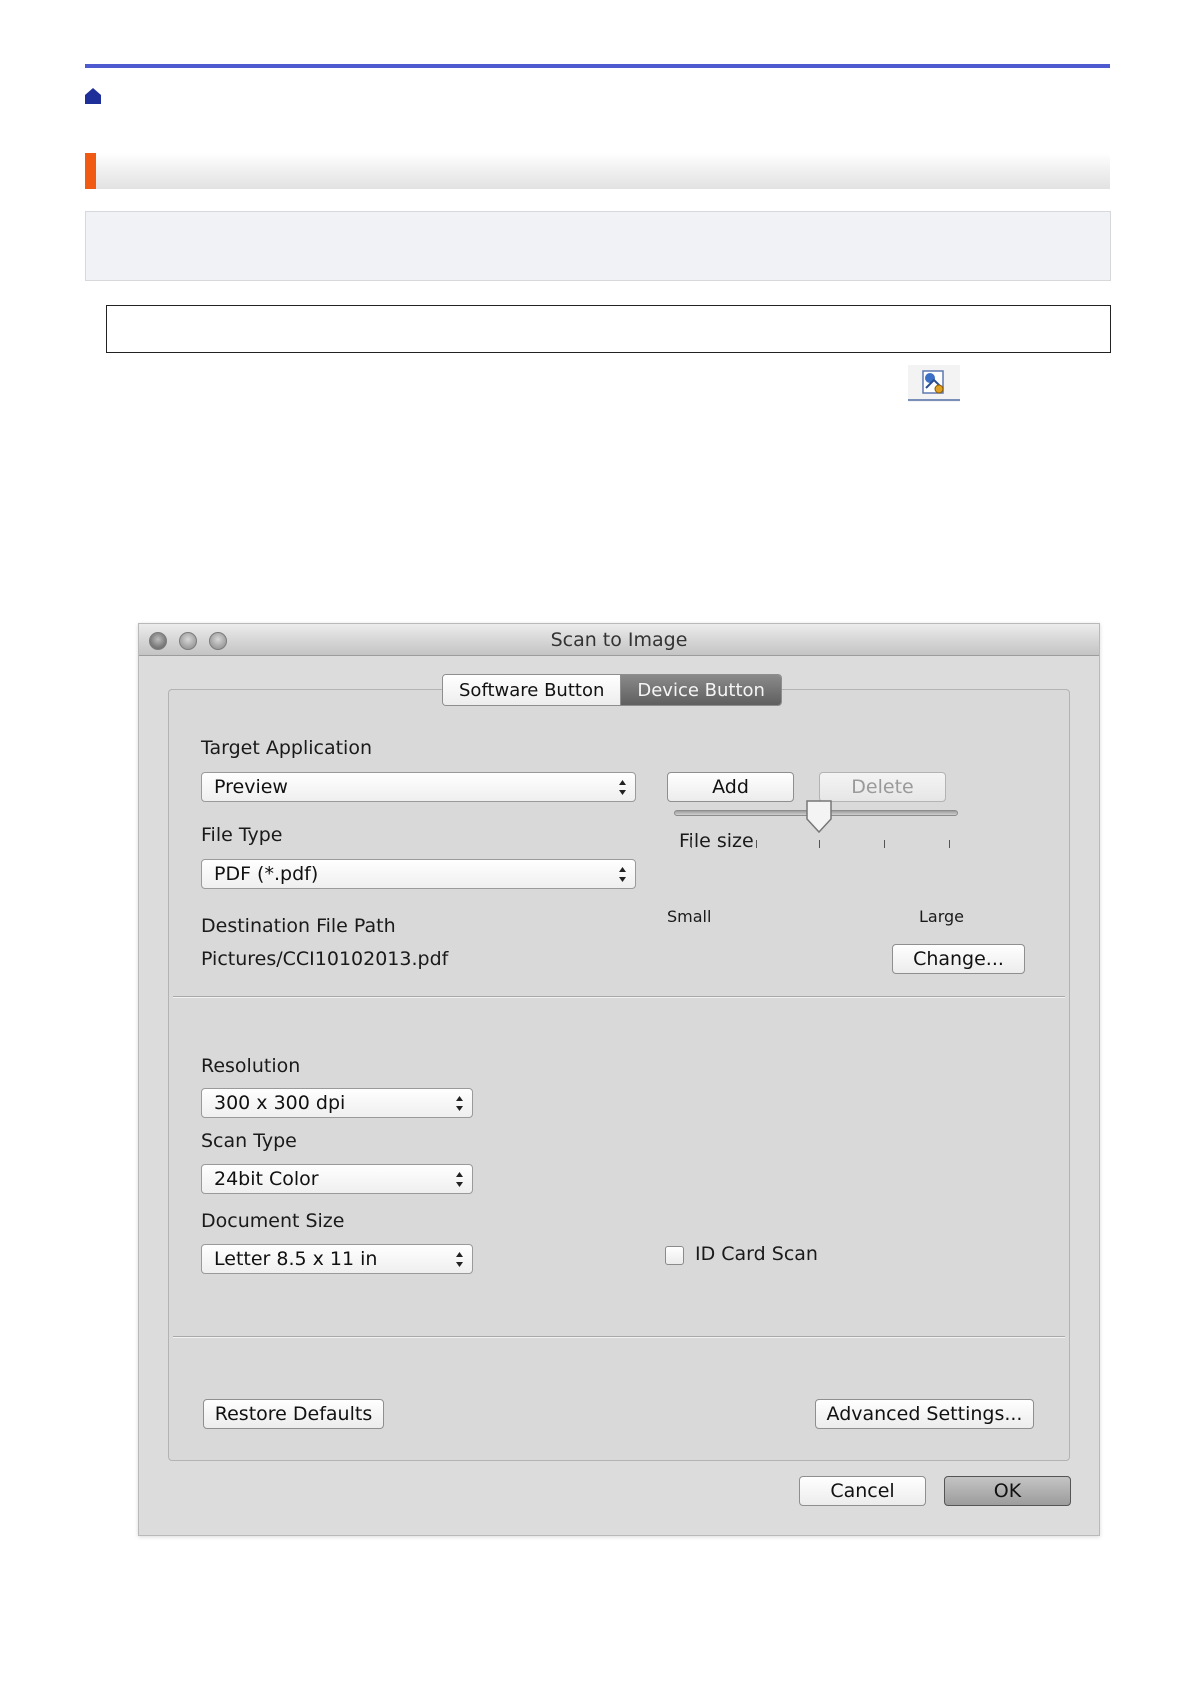  What do you see at coordinates (597, 171) in the screenshot?
I see `section-title-bar` at bounding box center [597, 171].